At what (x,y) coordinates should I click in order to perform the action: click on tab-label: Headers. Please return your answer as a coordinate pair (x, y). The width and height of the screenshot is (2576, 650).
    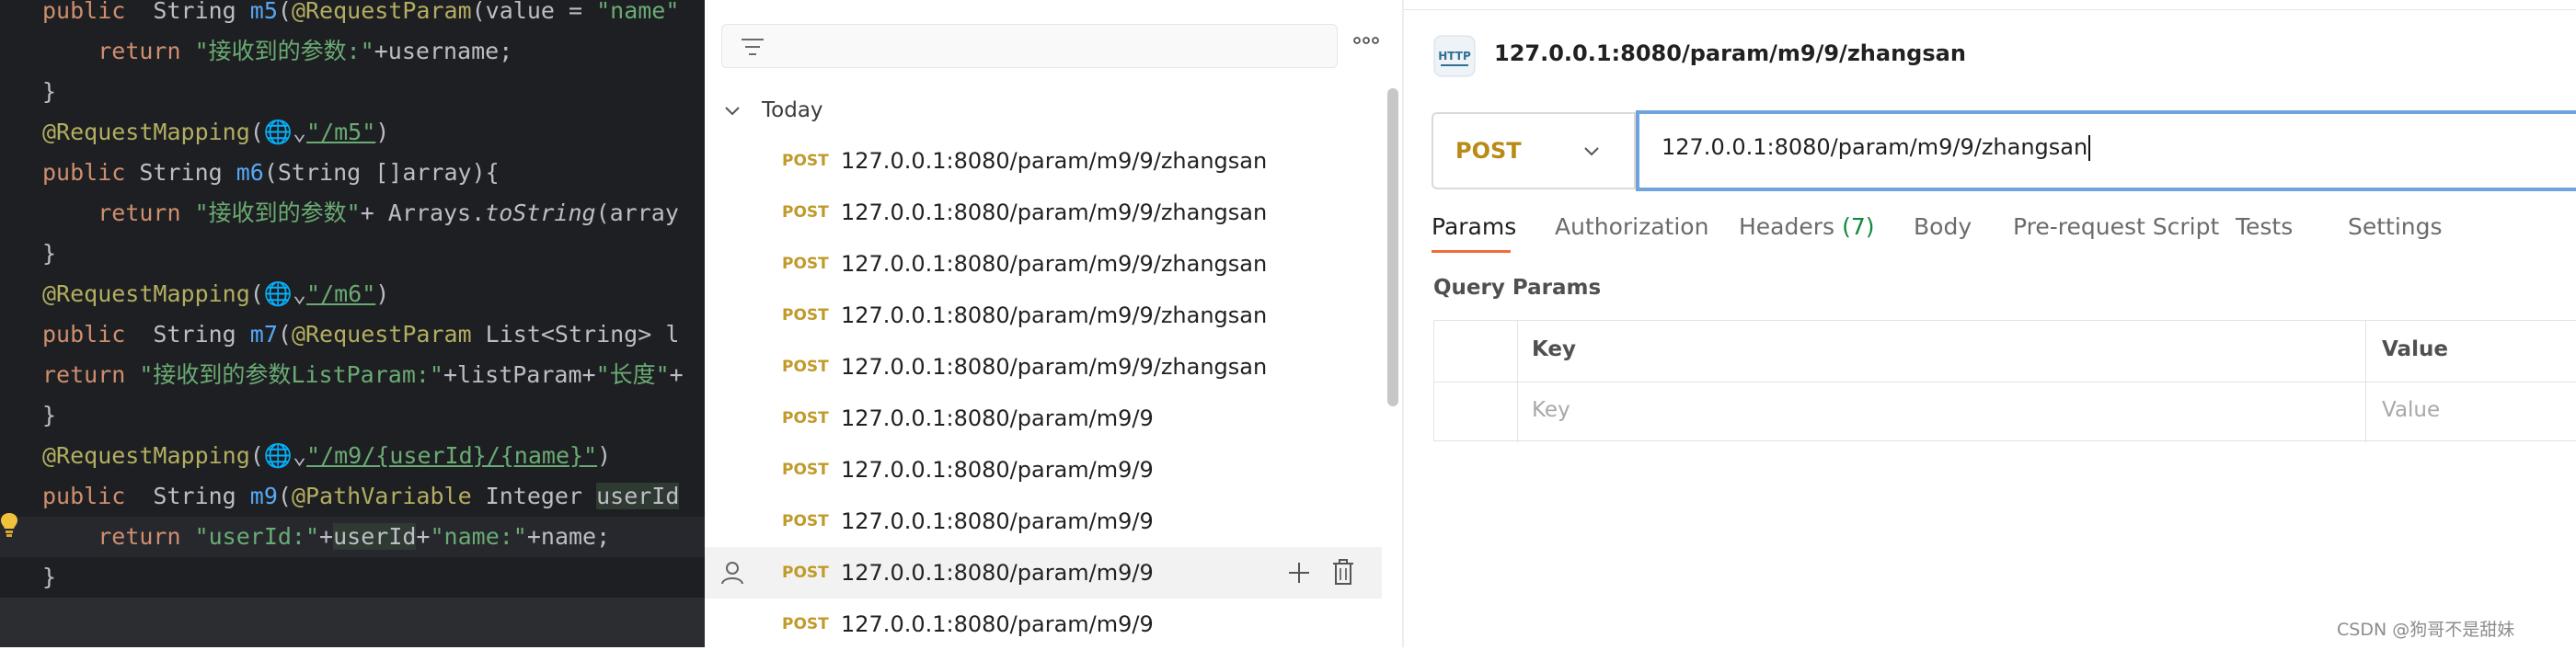
    Looking at the image, I should click on (1787, 226).